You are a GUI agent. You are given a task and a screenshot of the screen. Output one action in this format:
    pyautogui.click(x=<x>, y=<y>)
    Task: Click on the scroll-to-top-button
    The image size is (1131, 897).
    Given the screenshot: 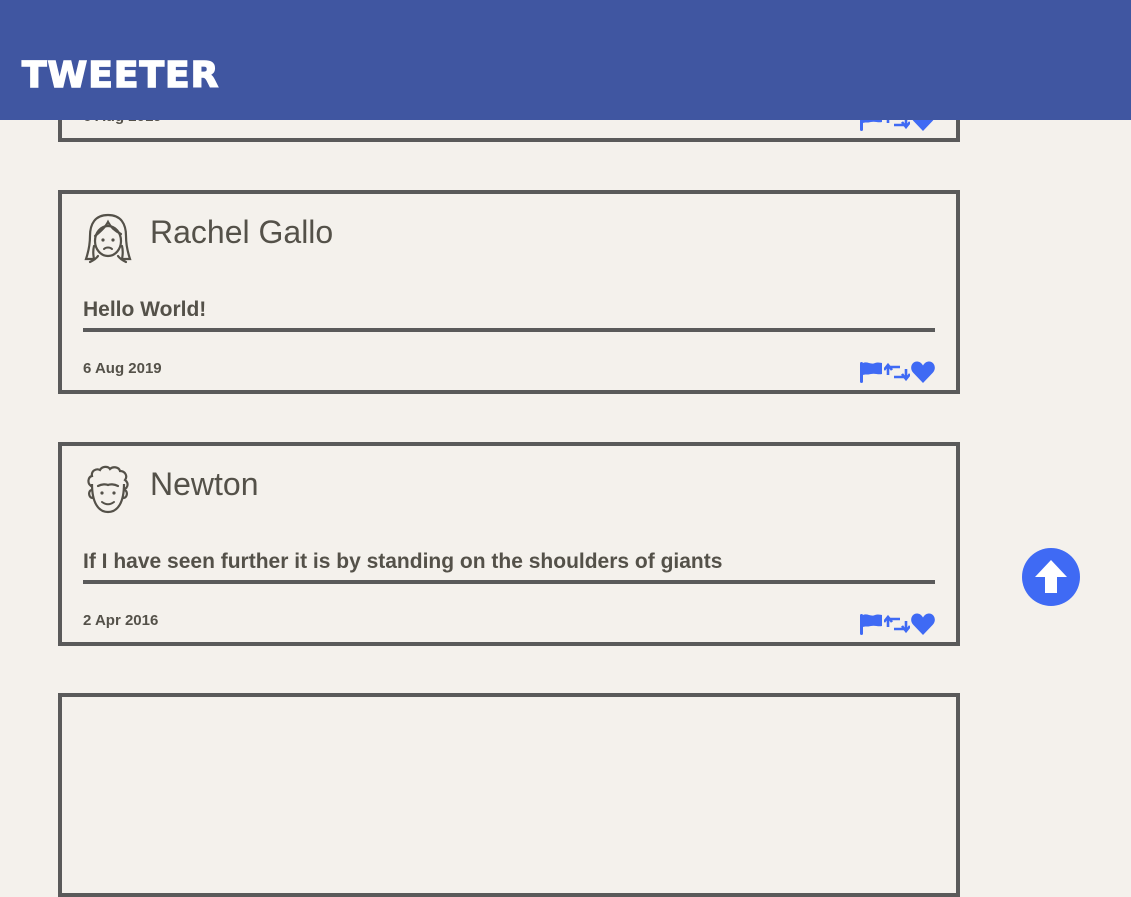 What is the action you would take?
    pyautogui.click(x=1051, y=577)
    